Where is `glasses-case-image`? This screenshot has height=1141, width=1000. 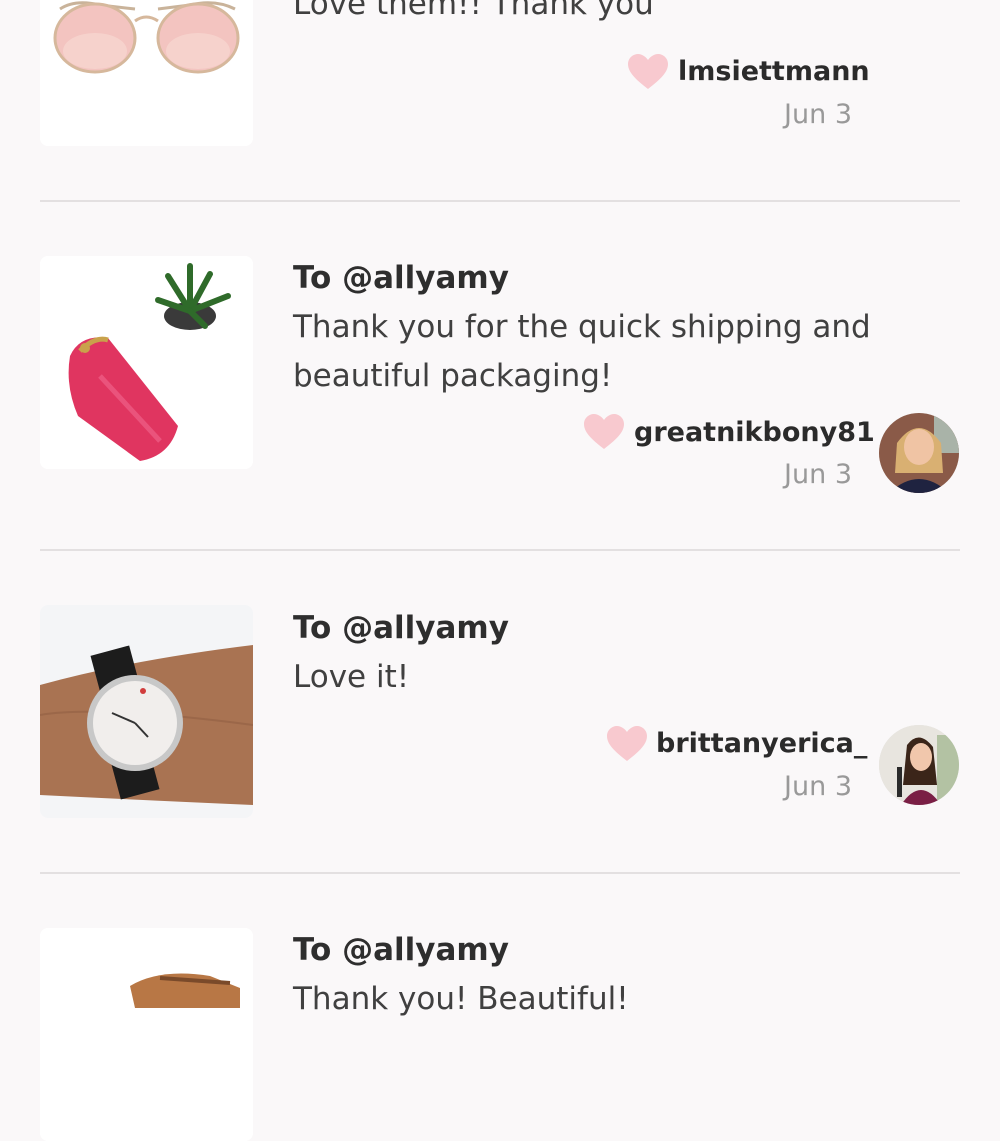
glasses-case-image is located at coordinates (146, 362).